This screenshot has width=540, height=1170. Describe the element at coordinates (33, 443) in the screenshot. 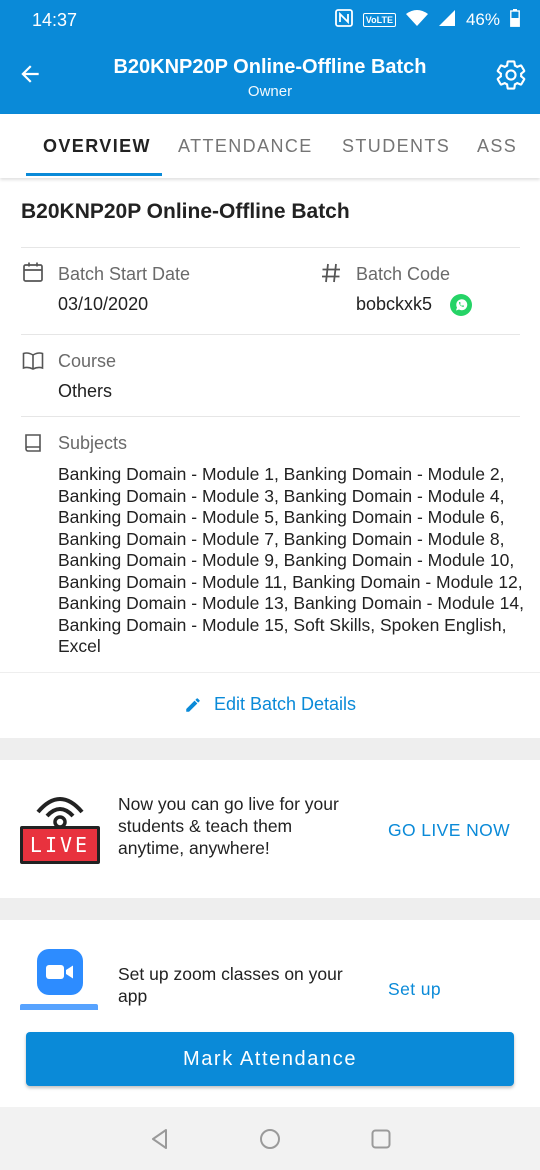

I see `book-icon` at that location.